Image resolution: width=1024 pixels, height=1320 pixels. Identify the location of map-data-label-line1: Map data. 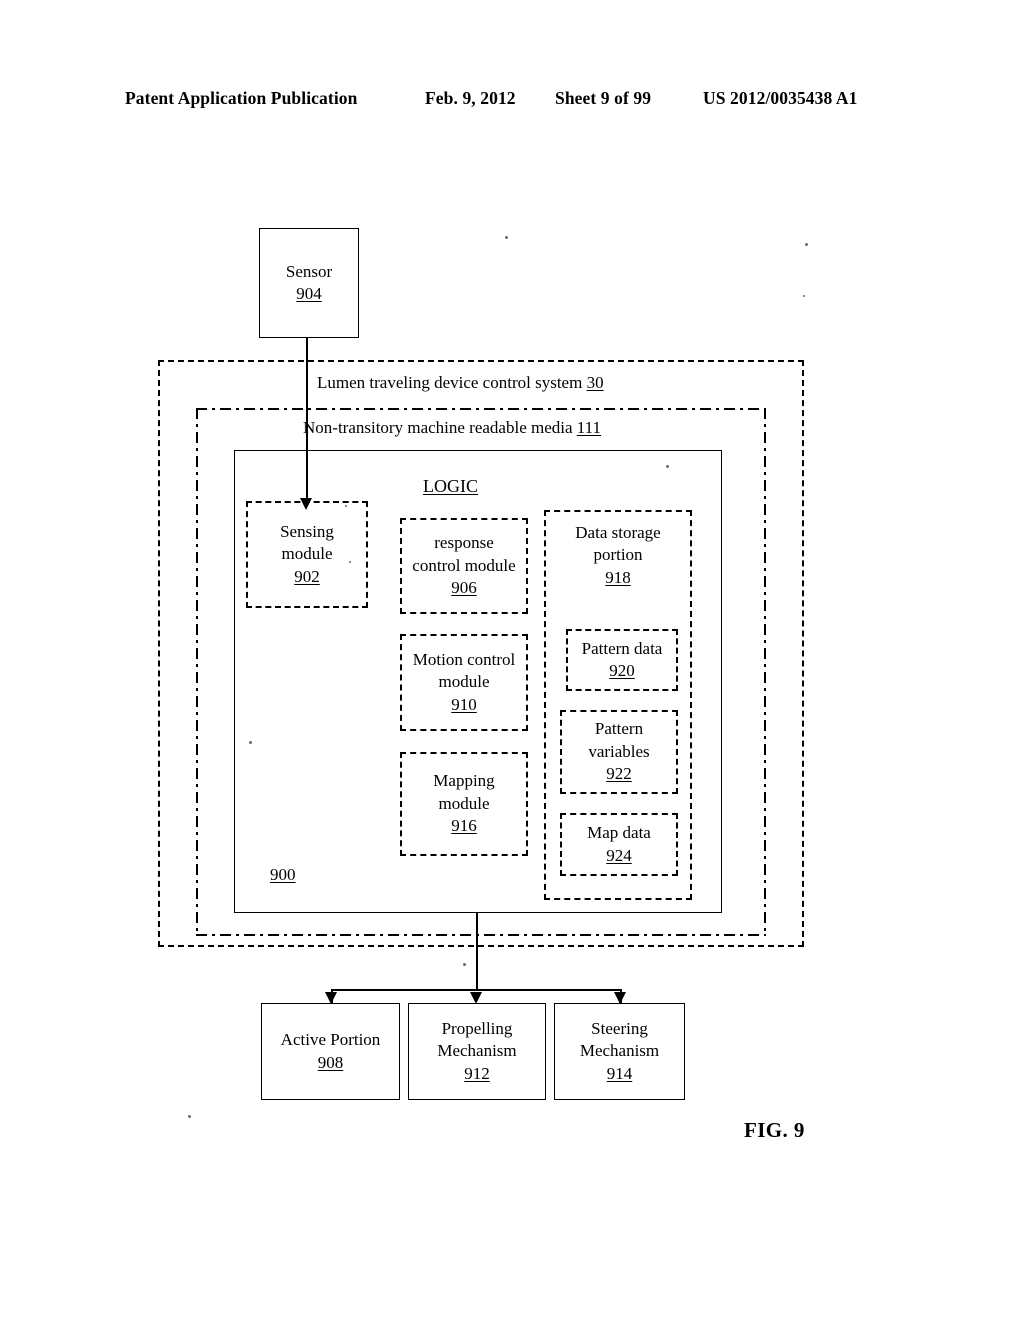
(619, 833).